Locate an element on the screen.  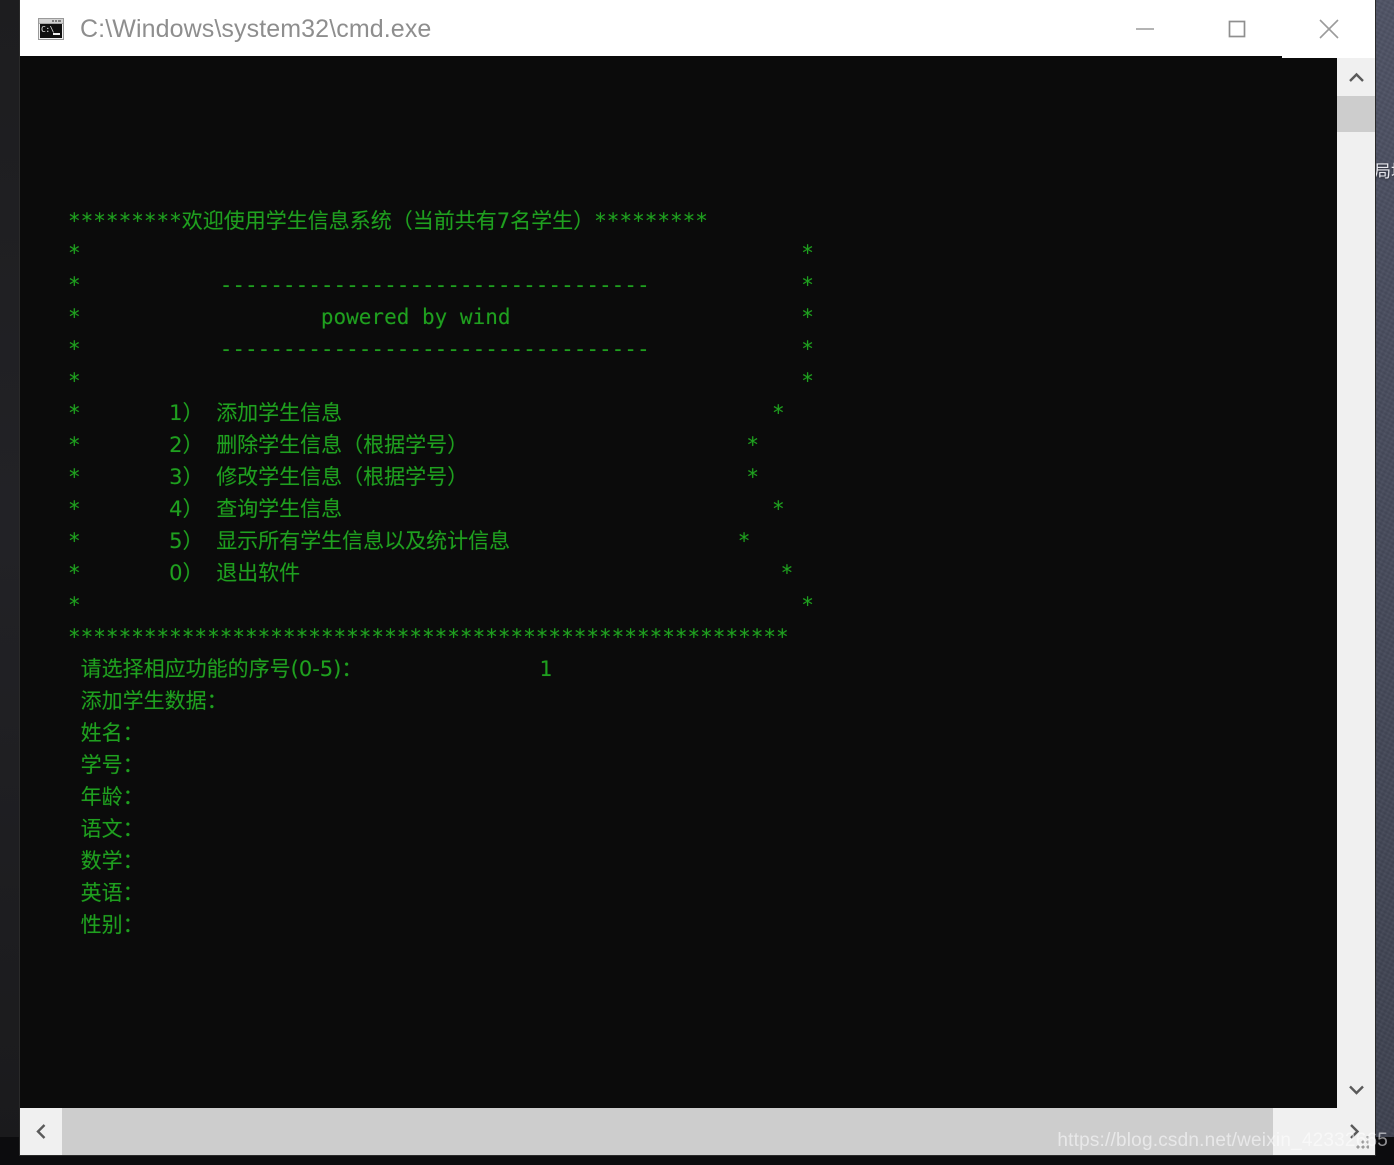
watermark: https://blog.csdn.net/weixin_42332665 is located at coordinates (1222, 1140).